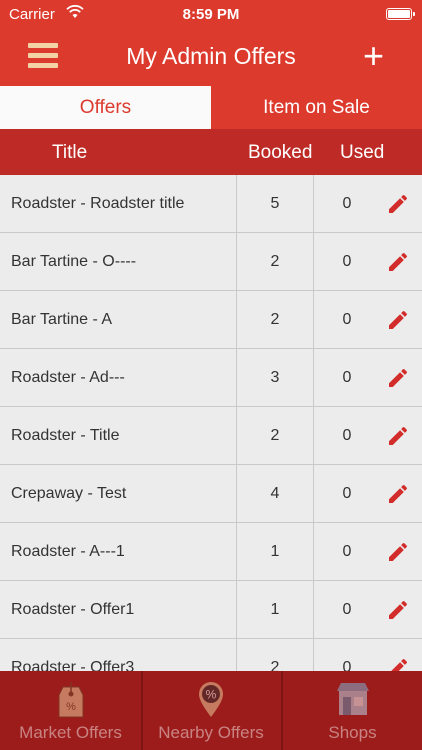 The height and width of the screenshot is (750, 422). Describe the element at coordinates (211, 610) in the screenshot. I see `table-row: Roadster - Offer1 1 0` at that location.